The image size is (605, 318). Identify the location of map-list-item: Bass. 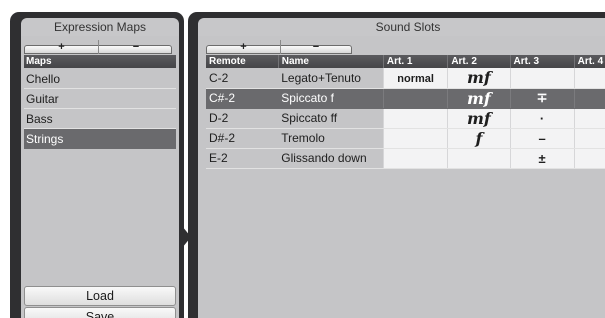
(100, 119).